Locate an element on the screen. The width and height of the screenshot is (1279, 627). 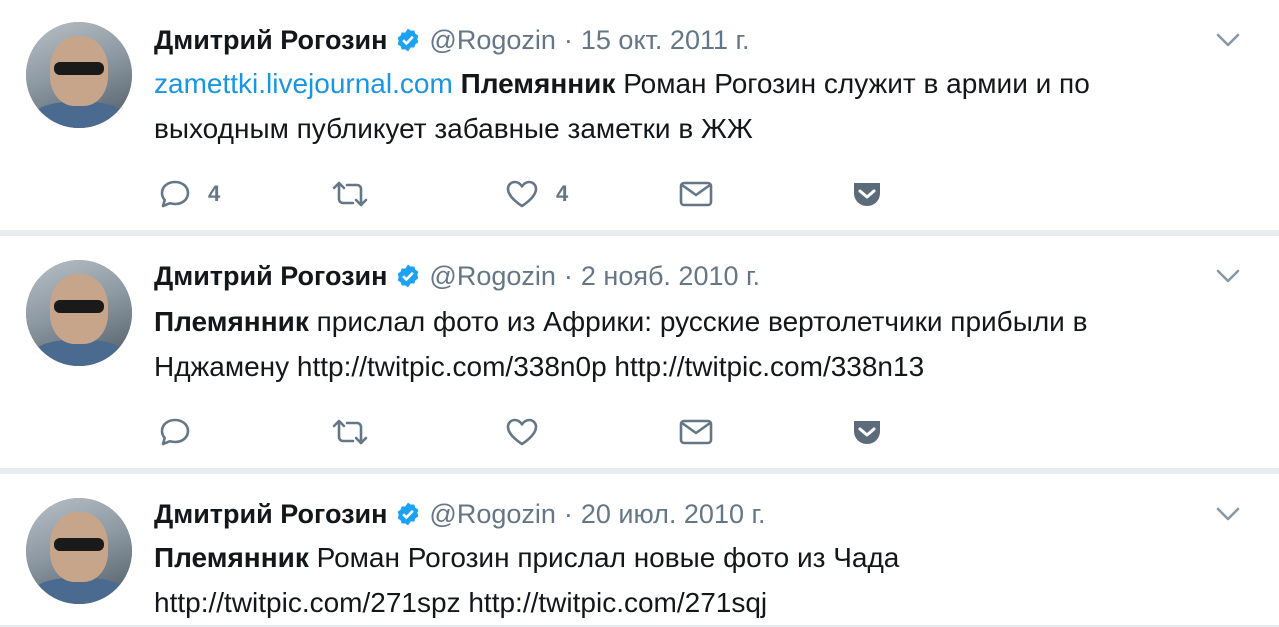
tweet-actions: 4 4 is located at coordinates (534, 194).